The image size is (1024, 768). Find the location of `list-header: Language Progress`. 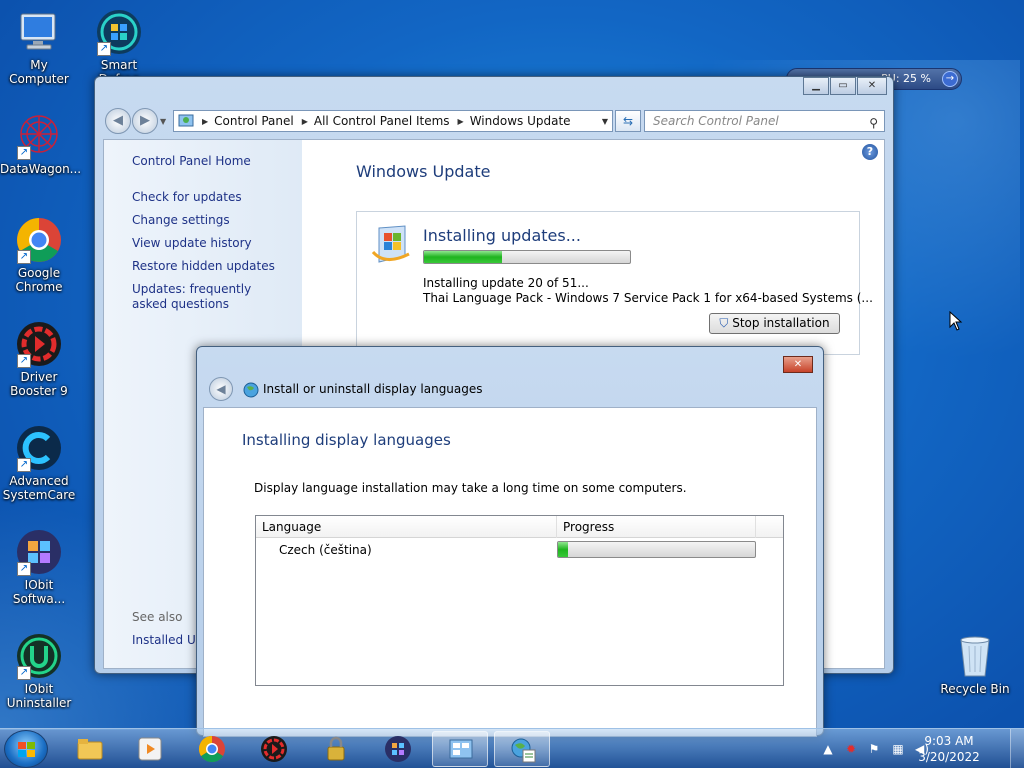

list-header: Language Progress is located at coordinates (519, 527).